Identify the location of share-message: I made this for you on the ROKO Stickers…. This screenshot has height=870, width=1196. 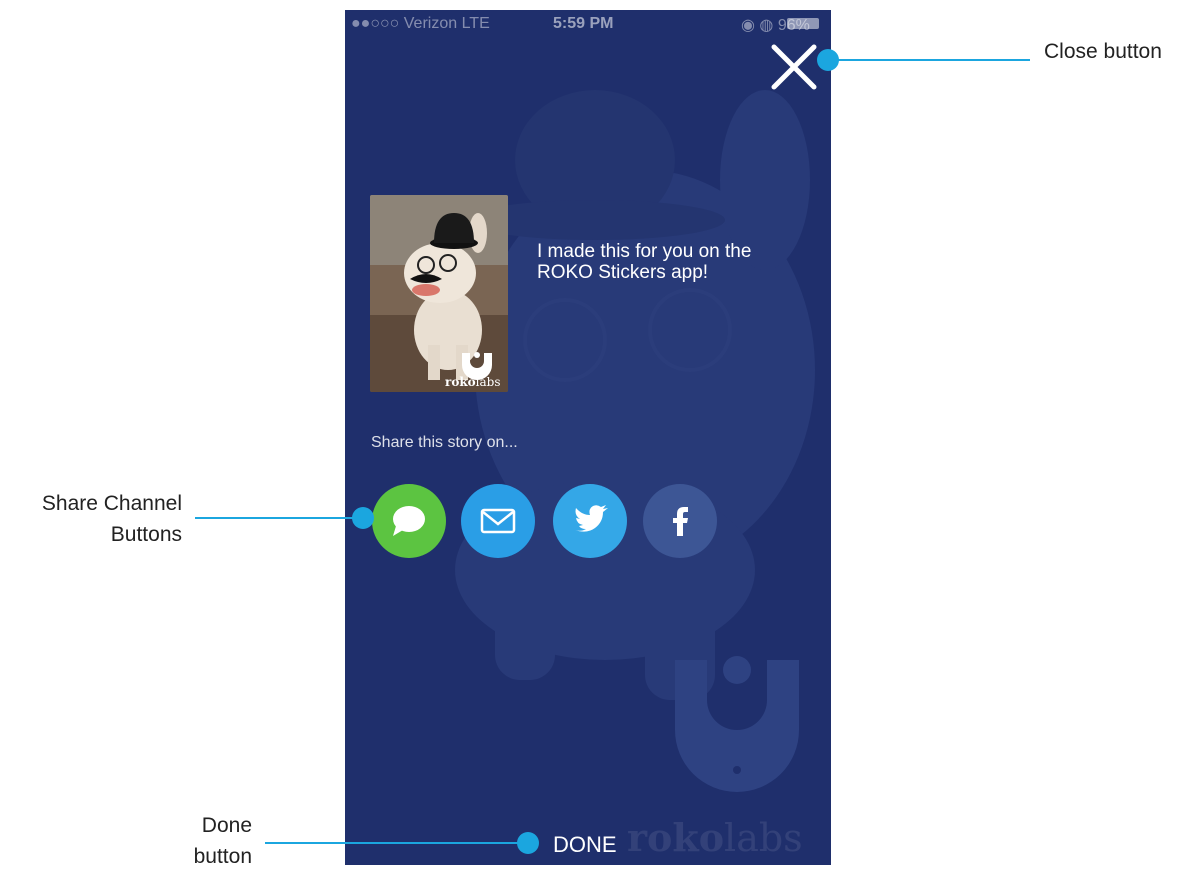
(644, 262).